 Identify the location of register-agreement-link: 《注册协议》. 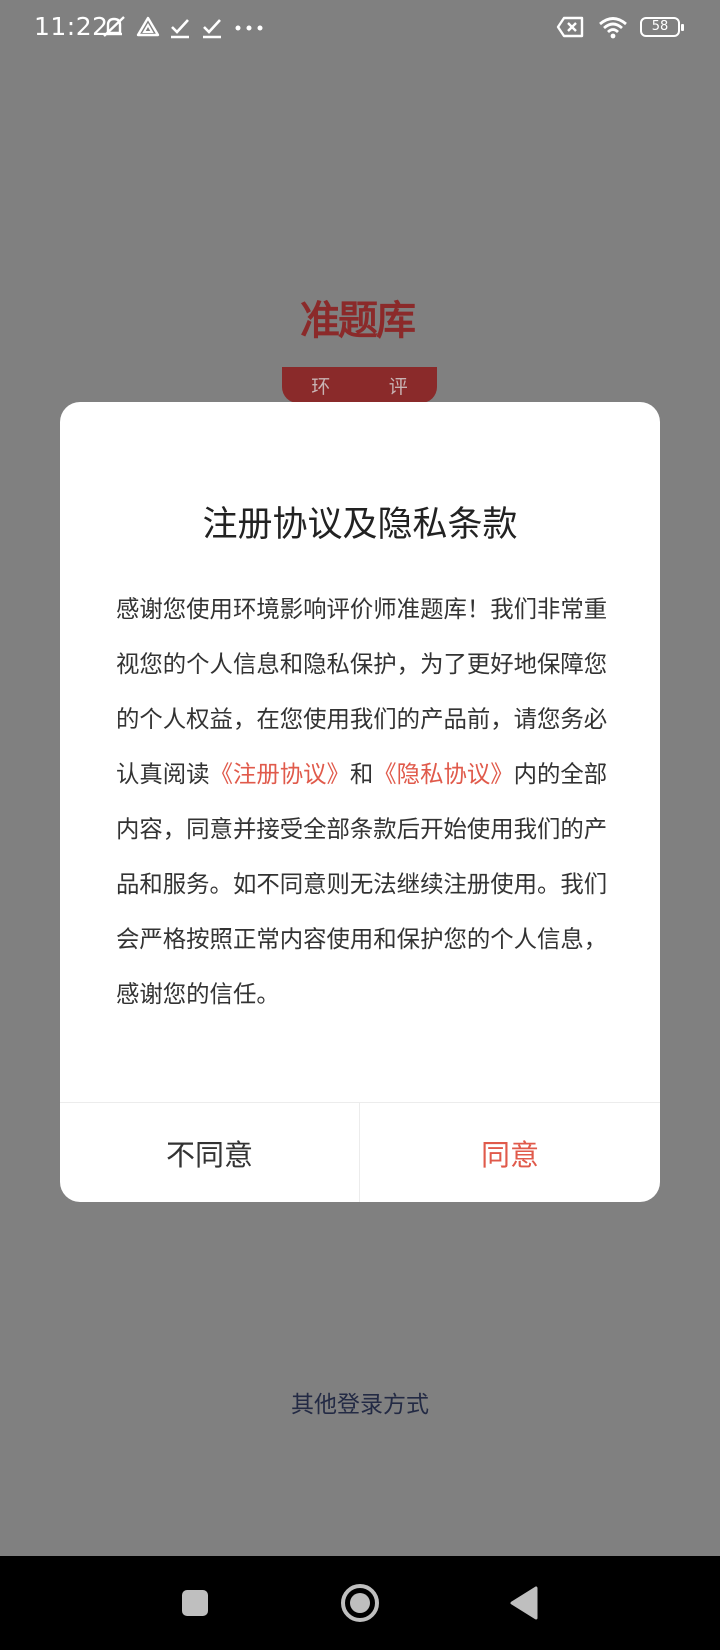
(280, 774).